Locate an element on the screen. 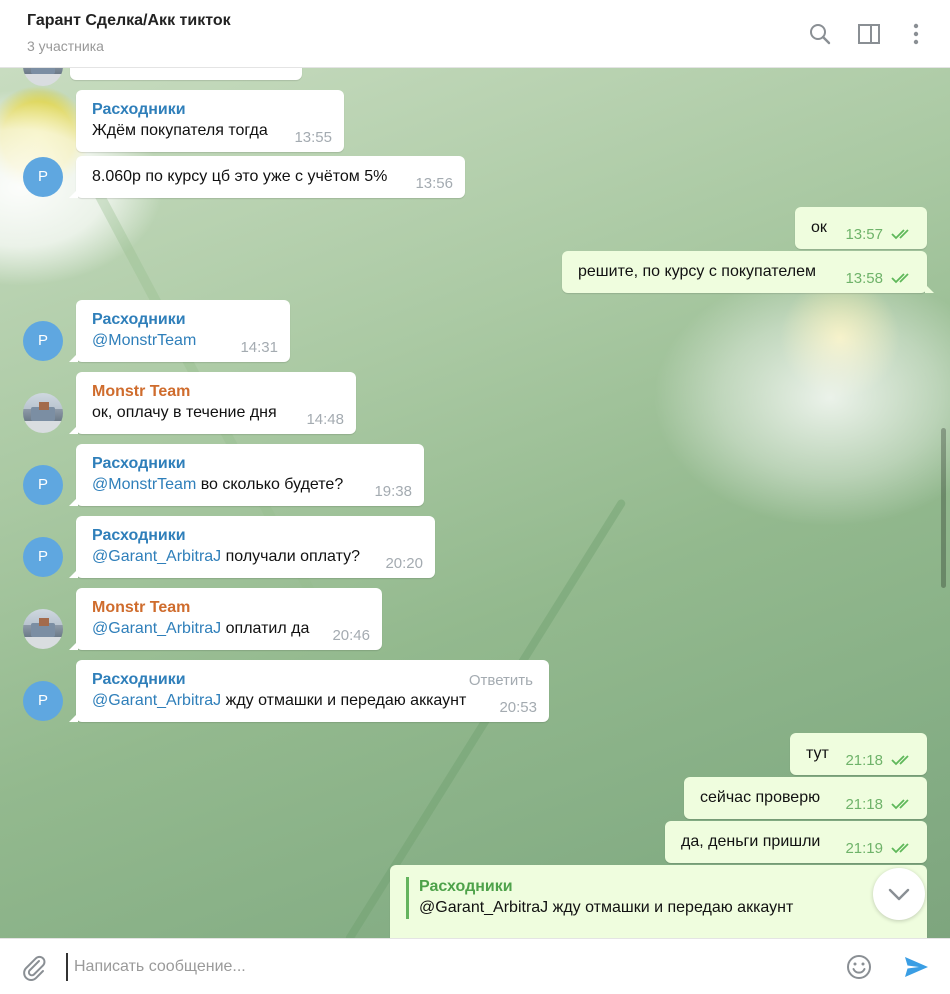 This screenshot has height=994, width=950. message-text: ок, оплачу в течение дня is located at coordinates (184, 412).